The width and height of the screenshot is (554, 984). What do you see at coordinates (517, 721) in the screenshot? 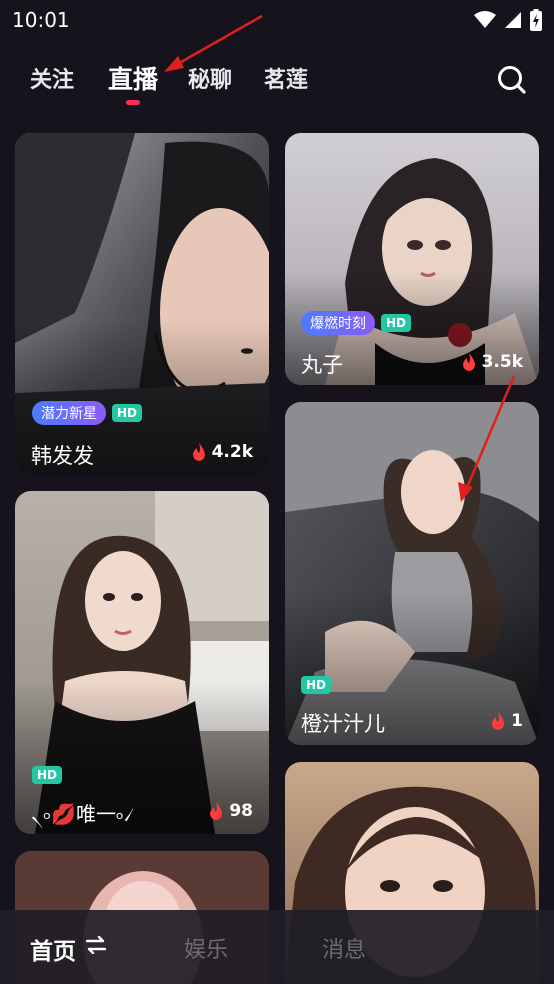
I see `heat-value: 1` at bounding box center [517, 721].